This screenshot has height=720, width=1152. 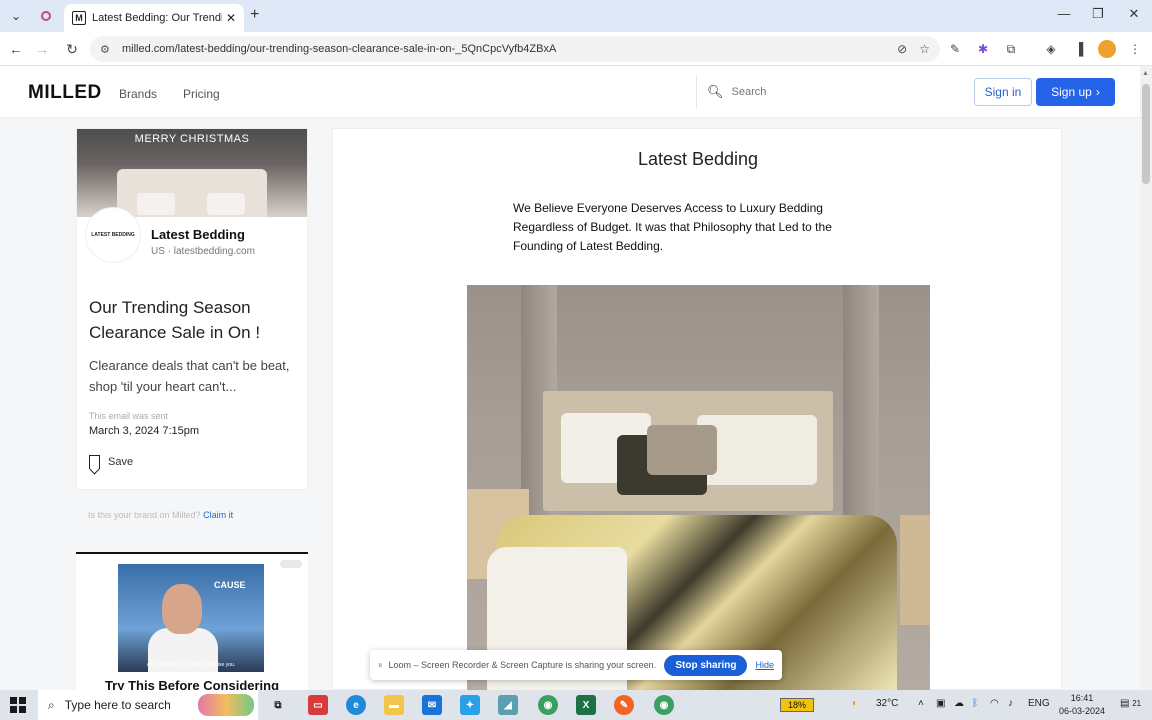 I want to click on volume-icon: ♪, so click(x=1010, y=703).